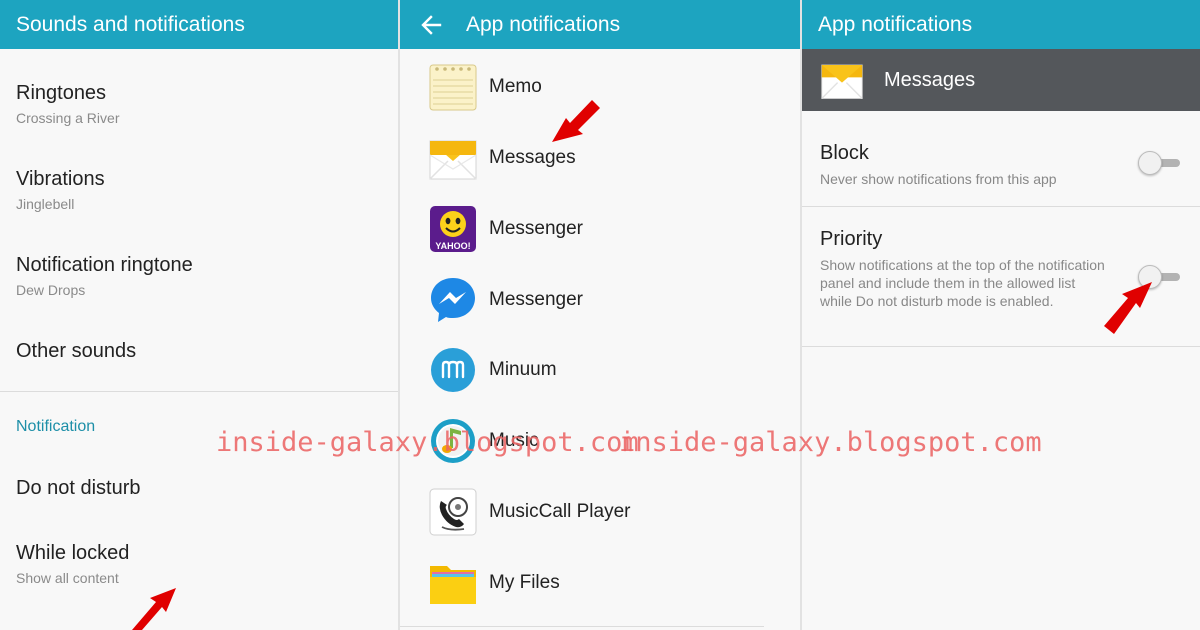 This screenshot has width=1200, height=630. Describe the element at coordinates (130, 24) in the screenshot. I see `screen-title: Sounds and notifications` at that location.